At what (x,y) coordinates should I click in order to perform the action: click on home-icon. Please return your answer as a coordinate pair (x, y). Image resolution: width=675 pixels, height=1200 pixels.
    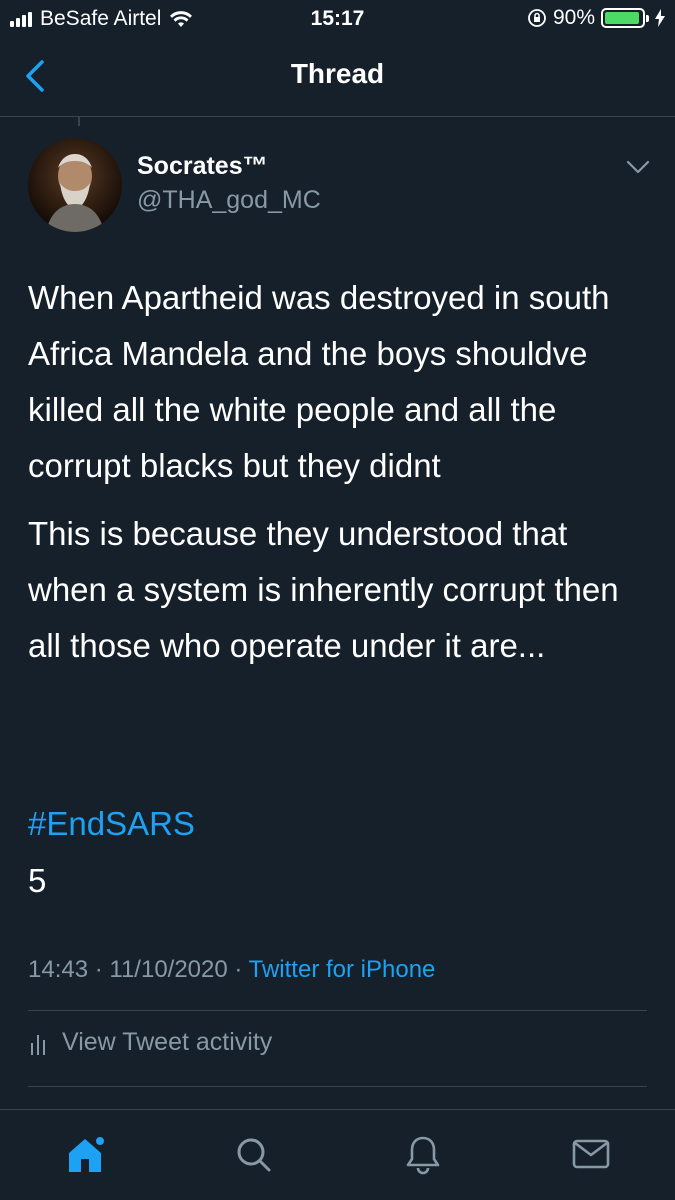
    Looking at the image, I should click on (85, 1154).